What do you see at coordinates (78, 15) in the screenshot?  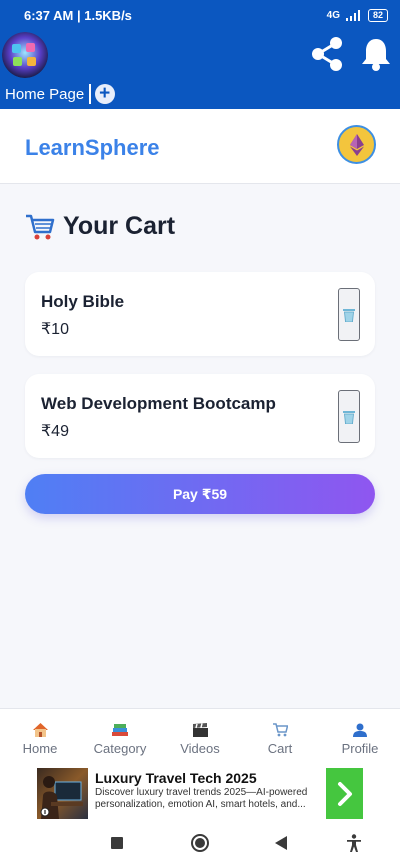 I see `status-time: 6:37 AM | 1.5KB/s` at bounding box center [78, 15].